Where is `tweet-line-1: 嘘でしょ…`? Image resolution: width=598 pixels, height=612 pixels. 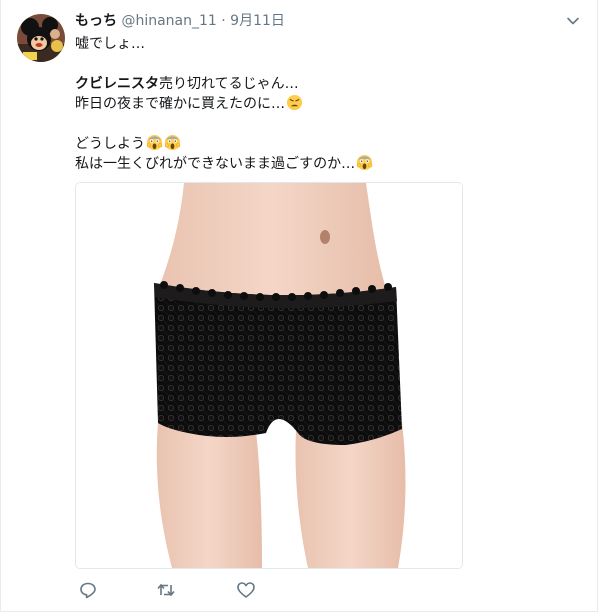 tweet-line-1: 嘘でしょ… is located at coordinates (110, 44).